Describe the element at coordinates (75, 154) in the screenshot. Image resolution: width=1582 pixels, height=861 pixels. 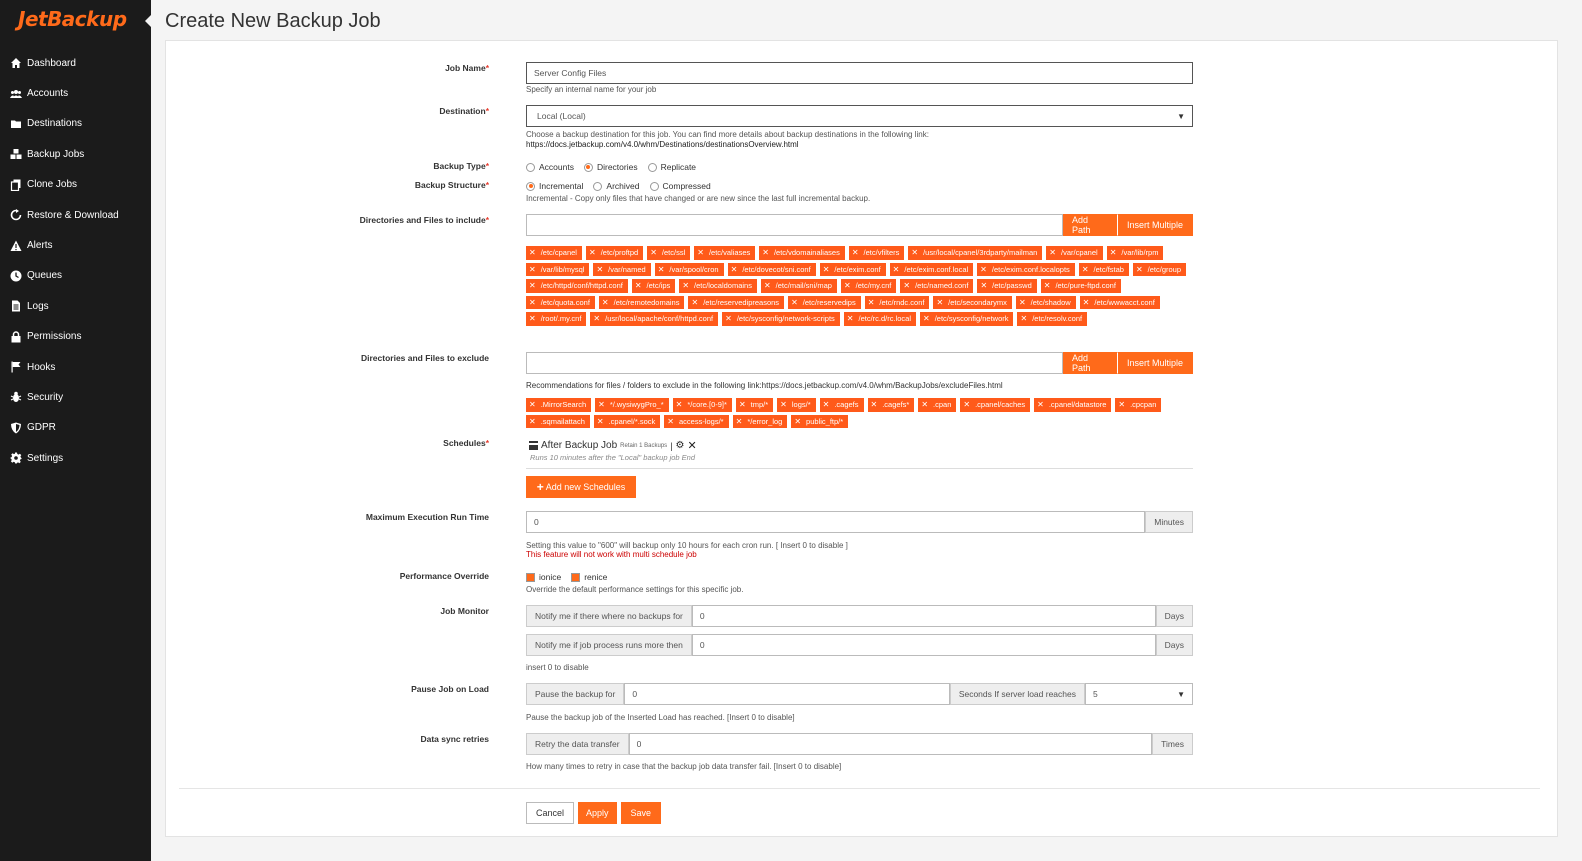
I see `sidebar-item-backup-jobs: Backup Jobs` at that location.